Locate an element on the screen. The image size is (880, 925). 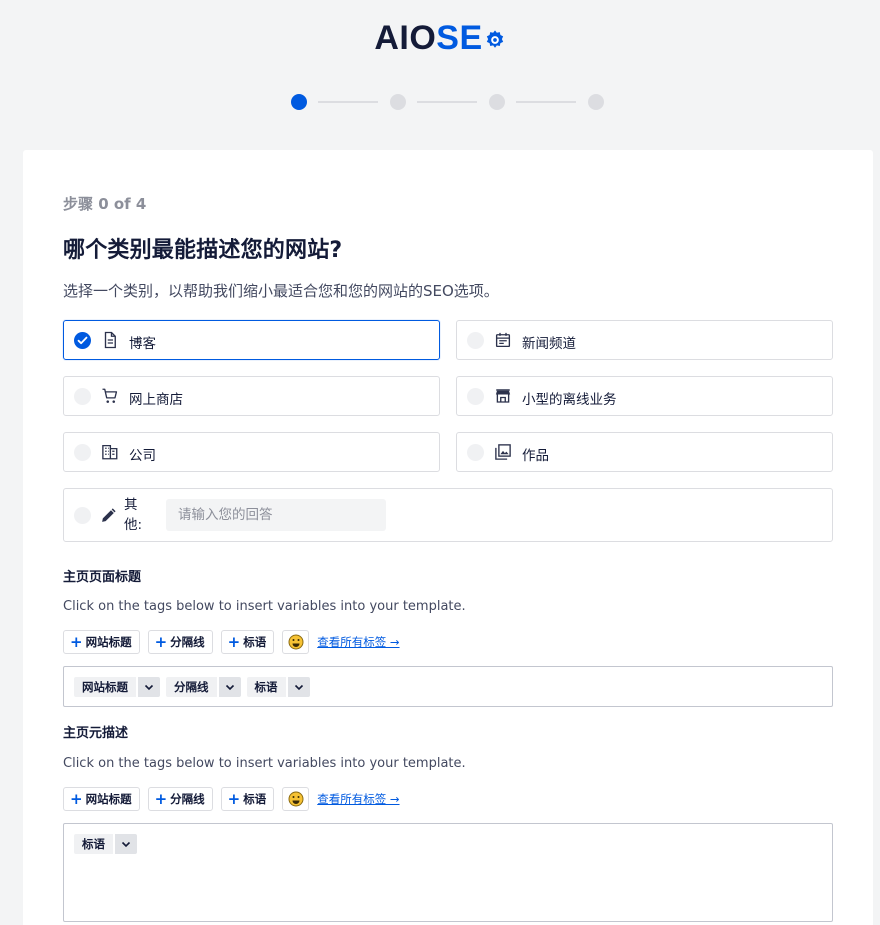
homepage-title-editor: 网站标题 分隔线 标语 is located at coordinates (448, 686).